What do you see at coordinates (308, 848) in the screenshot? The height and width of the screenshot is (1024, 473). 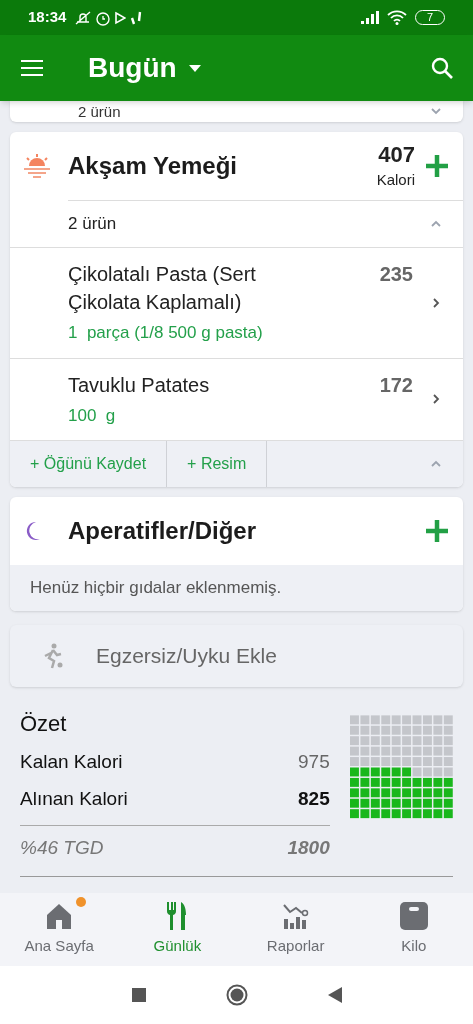 I see `goal-value: 1800` at bounding box center [308, 848].